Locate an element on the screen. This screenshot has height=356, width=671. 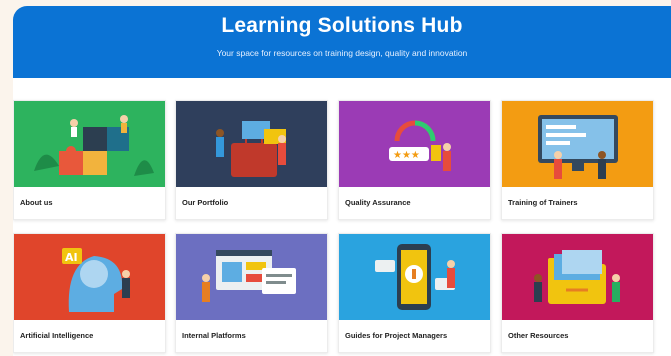
trainer-screen-illustration is located at coordinates (577, 144).